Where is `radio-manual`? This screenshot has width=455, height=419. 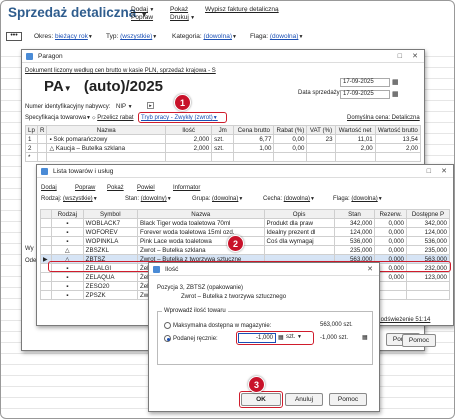
radio-manual is located at coordinates (167, 338).